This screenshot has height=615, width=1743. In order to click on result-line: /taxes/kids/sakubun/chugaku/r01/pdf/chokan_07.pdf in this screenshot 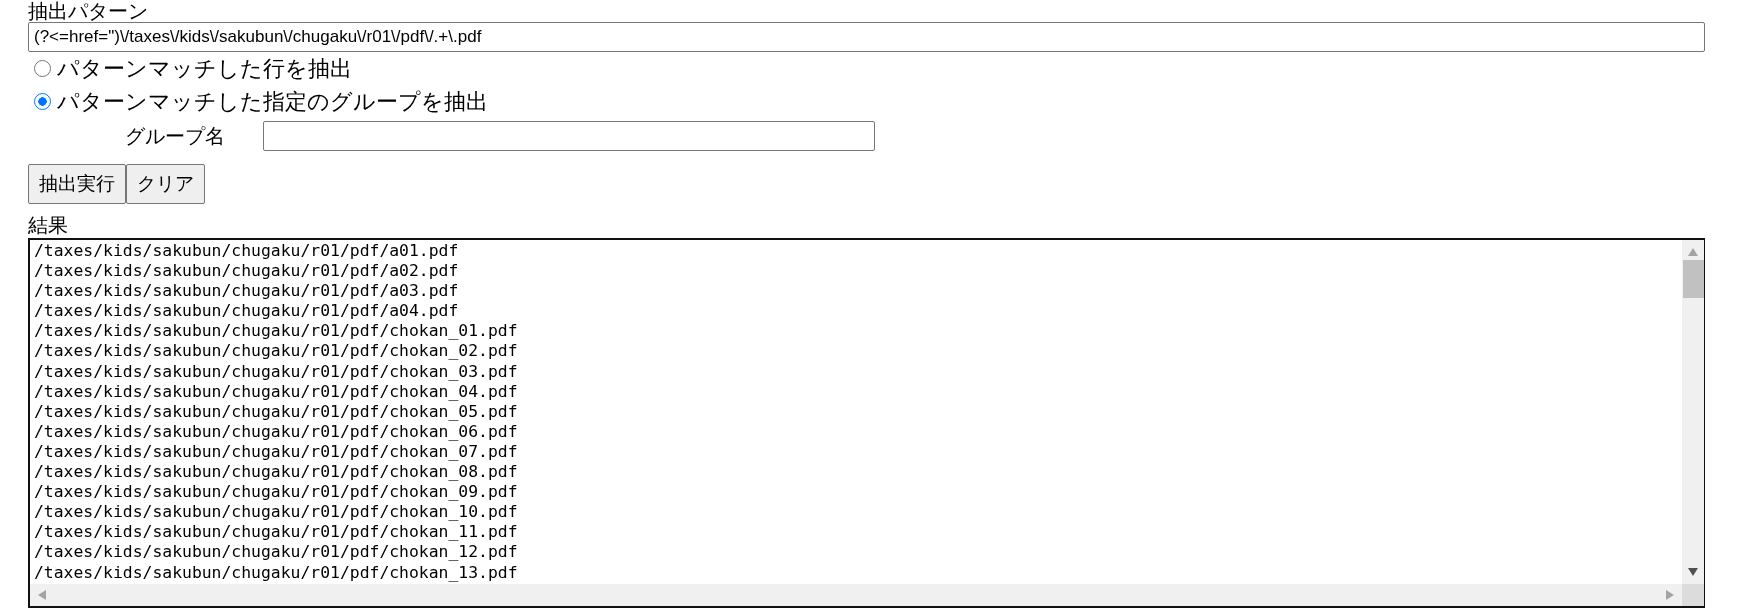, I will do `click(276, 452)`.